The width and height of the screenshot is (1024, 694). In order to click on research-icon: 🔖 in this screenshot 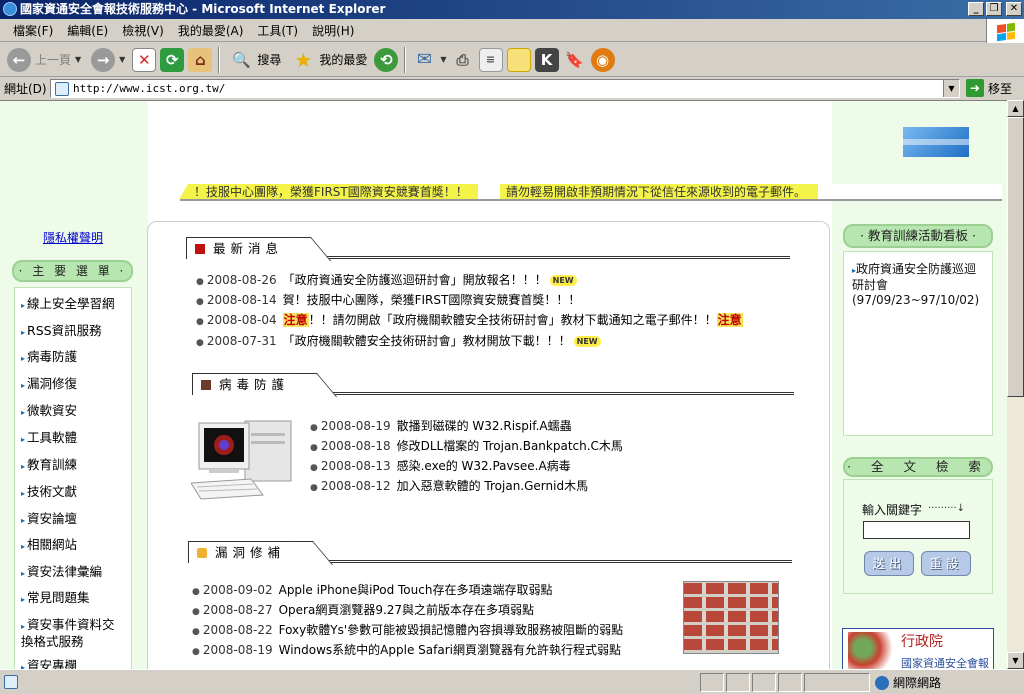, I will do `click(575, 60)`.